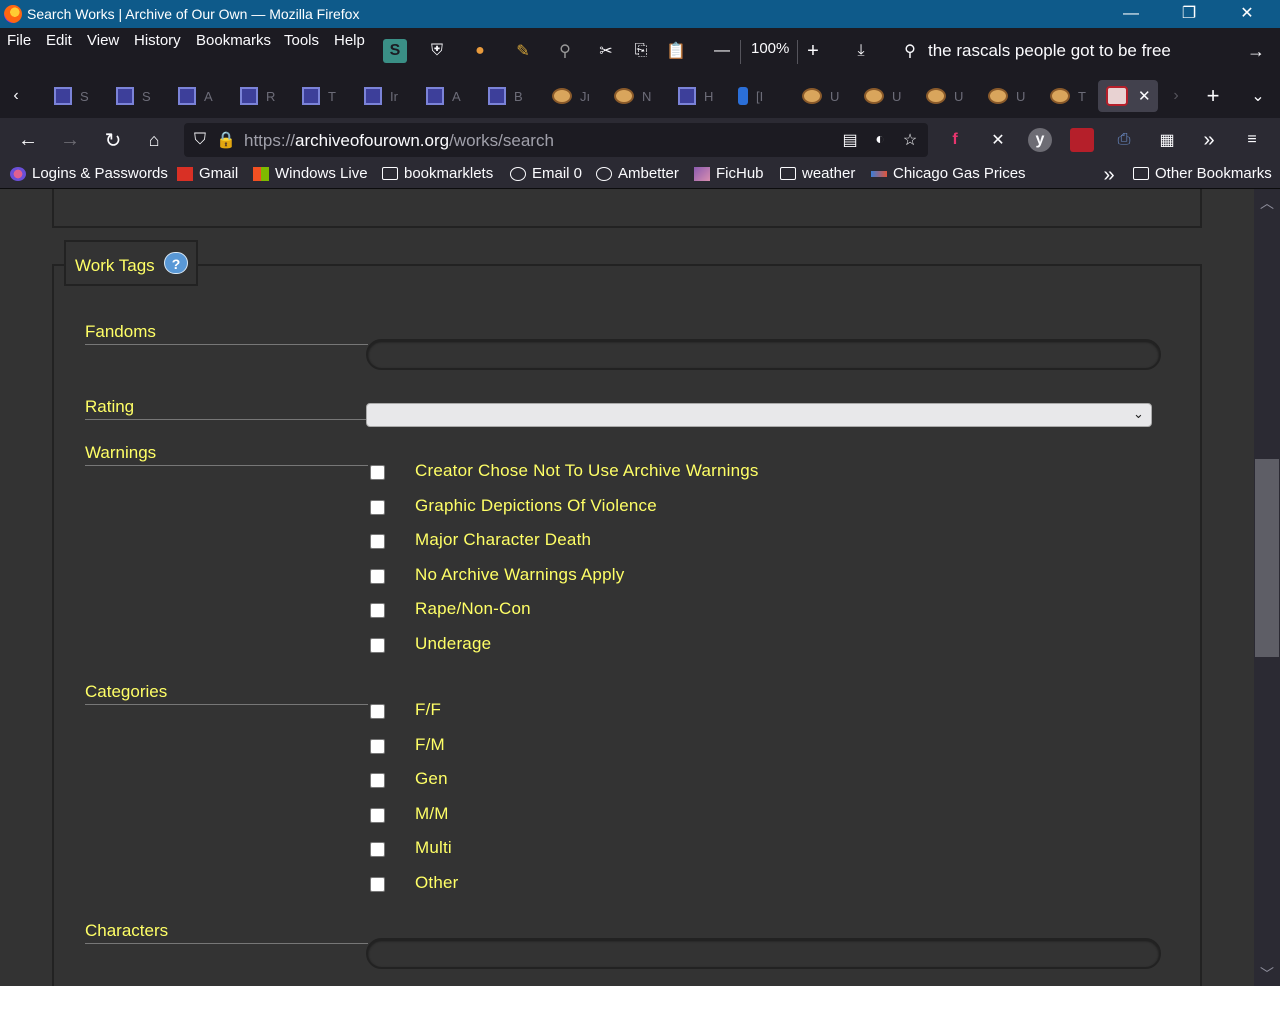  I want to click on tracking-shield-icon: ⛉, so click(200, 140).